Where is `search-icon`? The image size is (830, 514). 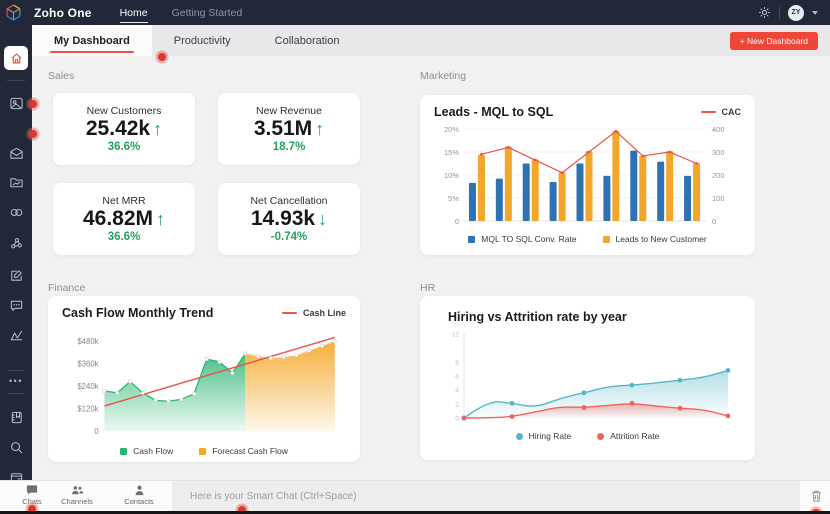 search-icon is located at coordinates (16, 447).